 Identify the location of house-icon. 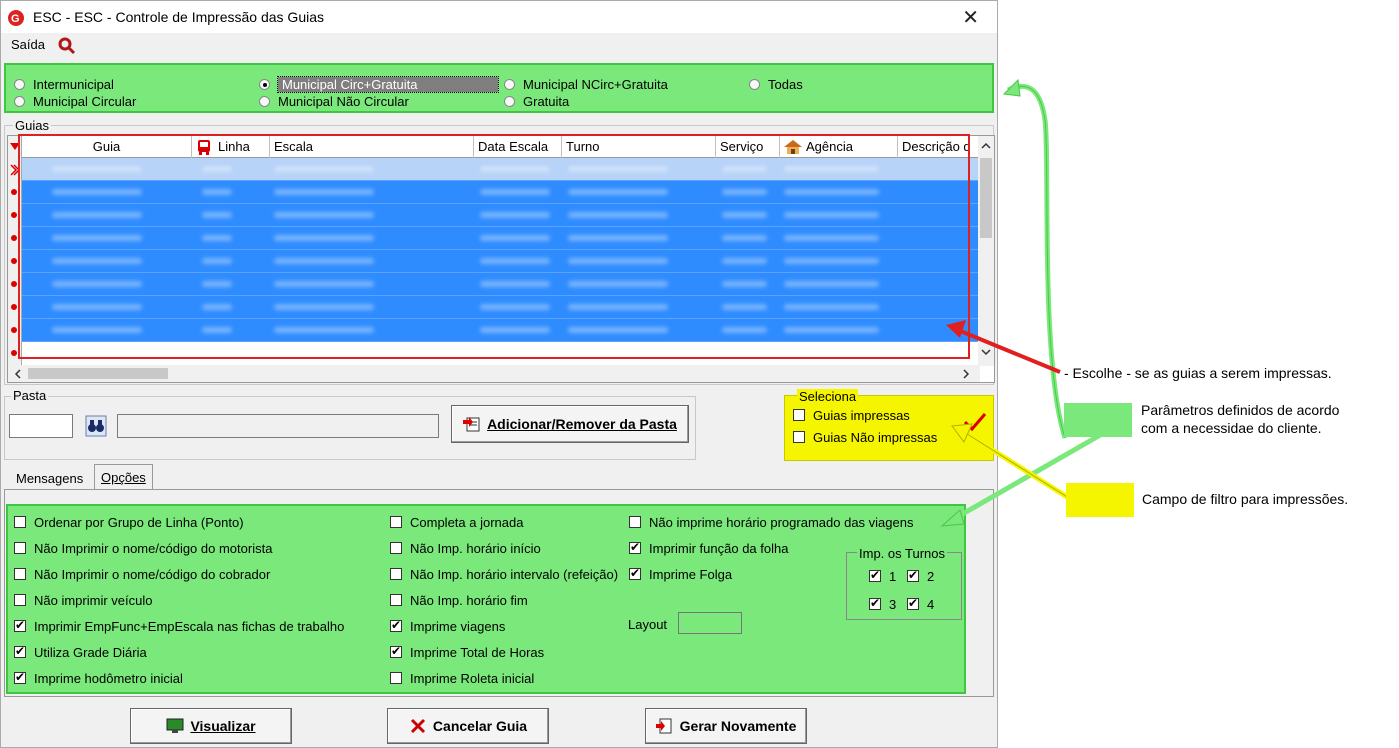
(793, 147).